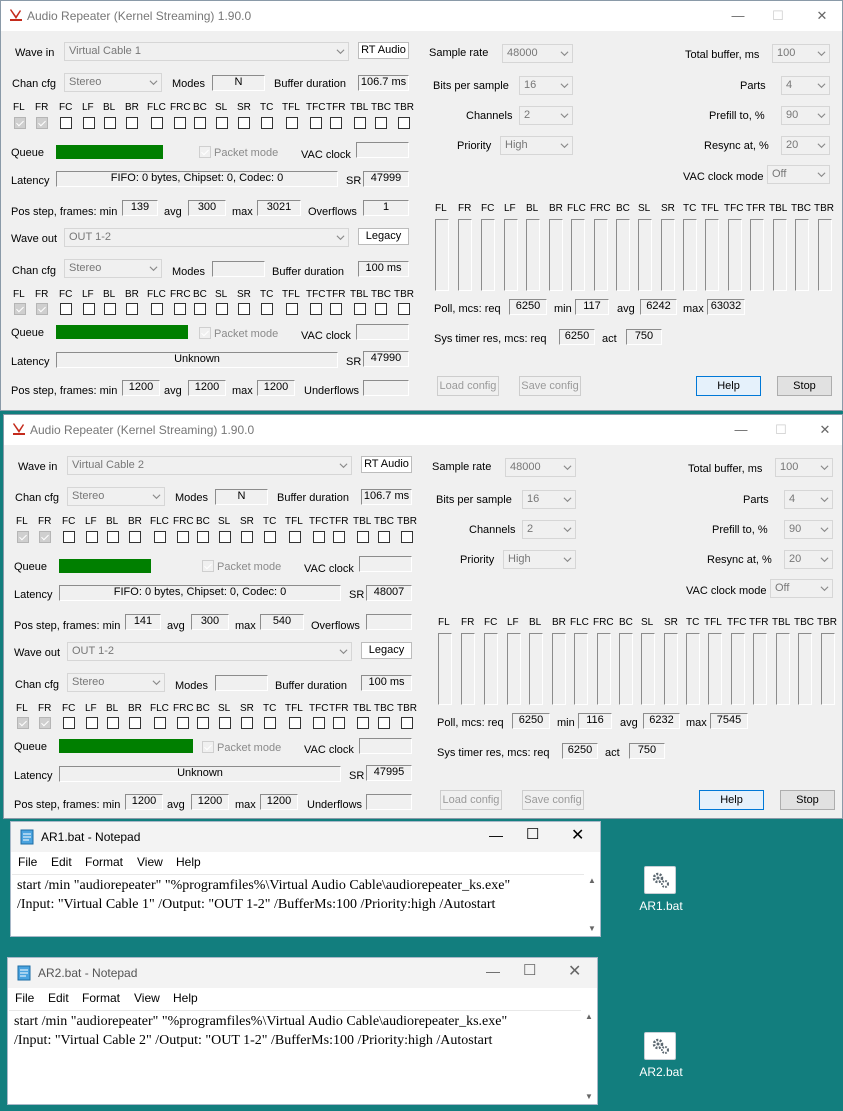 The height and width of the screenshot is (1111, 843). Describe the element at coordinates (244, 309) in the screenshot. I see `out-channel-checkbox-sr` at that location.